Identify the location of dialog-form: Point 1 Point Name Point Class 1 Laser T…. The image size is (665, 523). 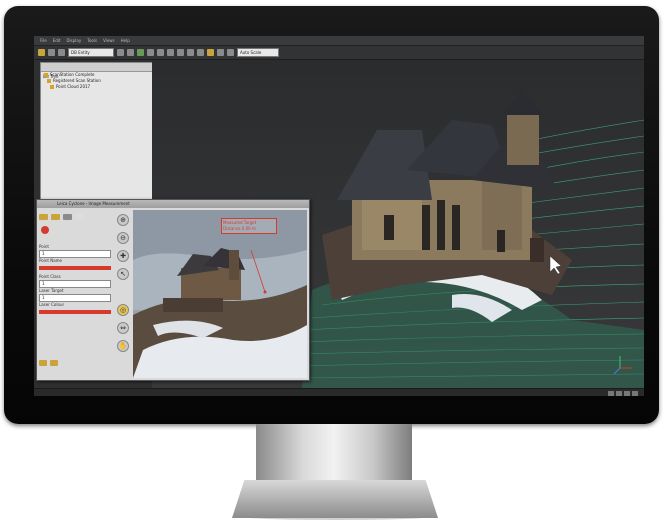
(75, 294).